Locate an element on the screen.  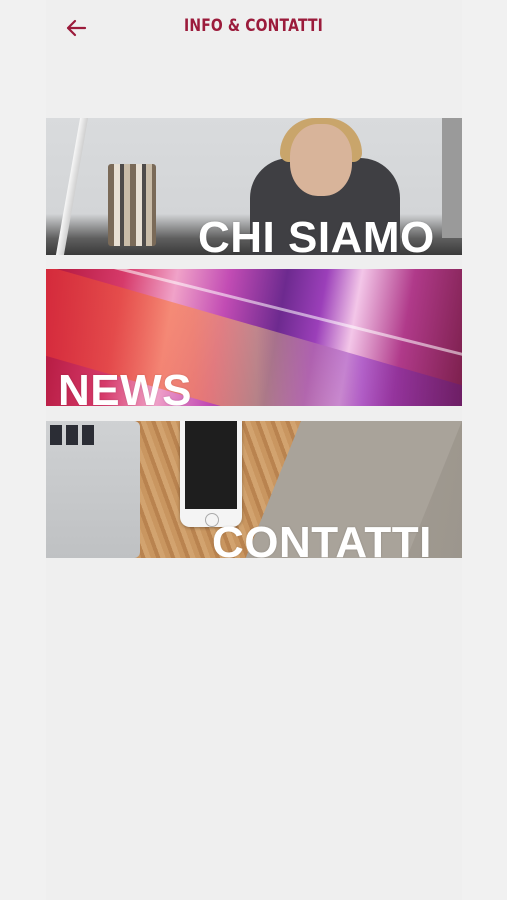
top-bar: INFO & CONTATTI is located at coordinates (253, 28).